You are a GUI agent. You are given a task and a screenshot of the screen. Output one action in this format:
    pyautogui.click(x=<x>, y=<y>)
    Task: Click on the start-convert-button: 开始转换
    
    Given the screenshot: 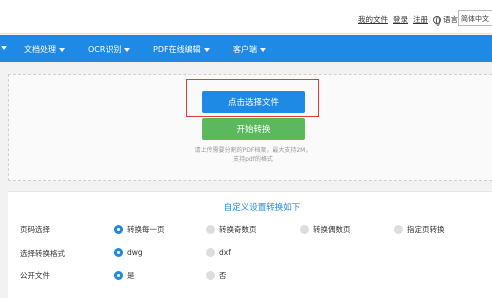 What is the action you would take?
    pyautogui.click(x=253, y=129)
    